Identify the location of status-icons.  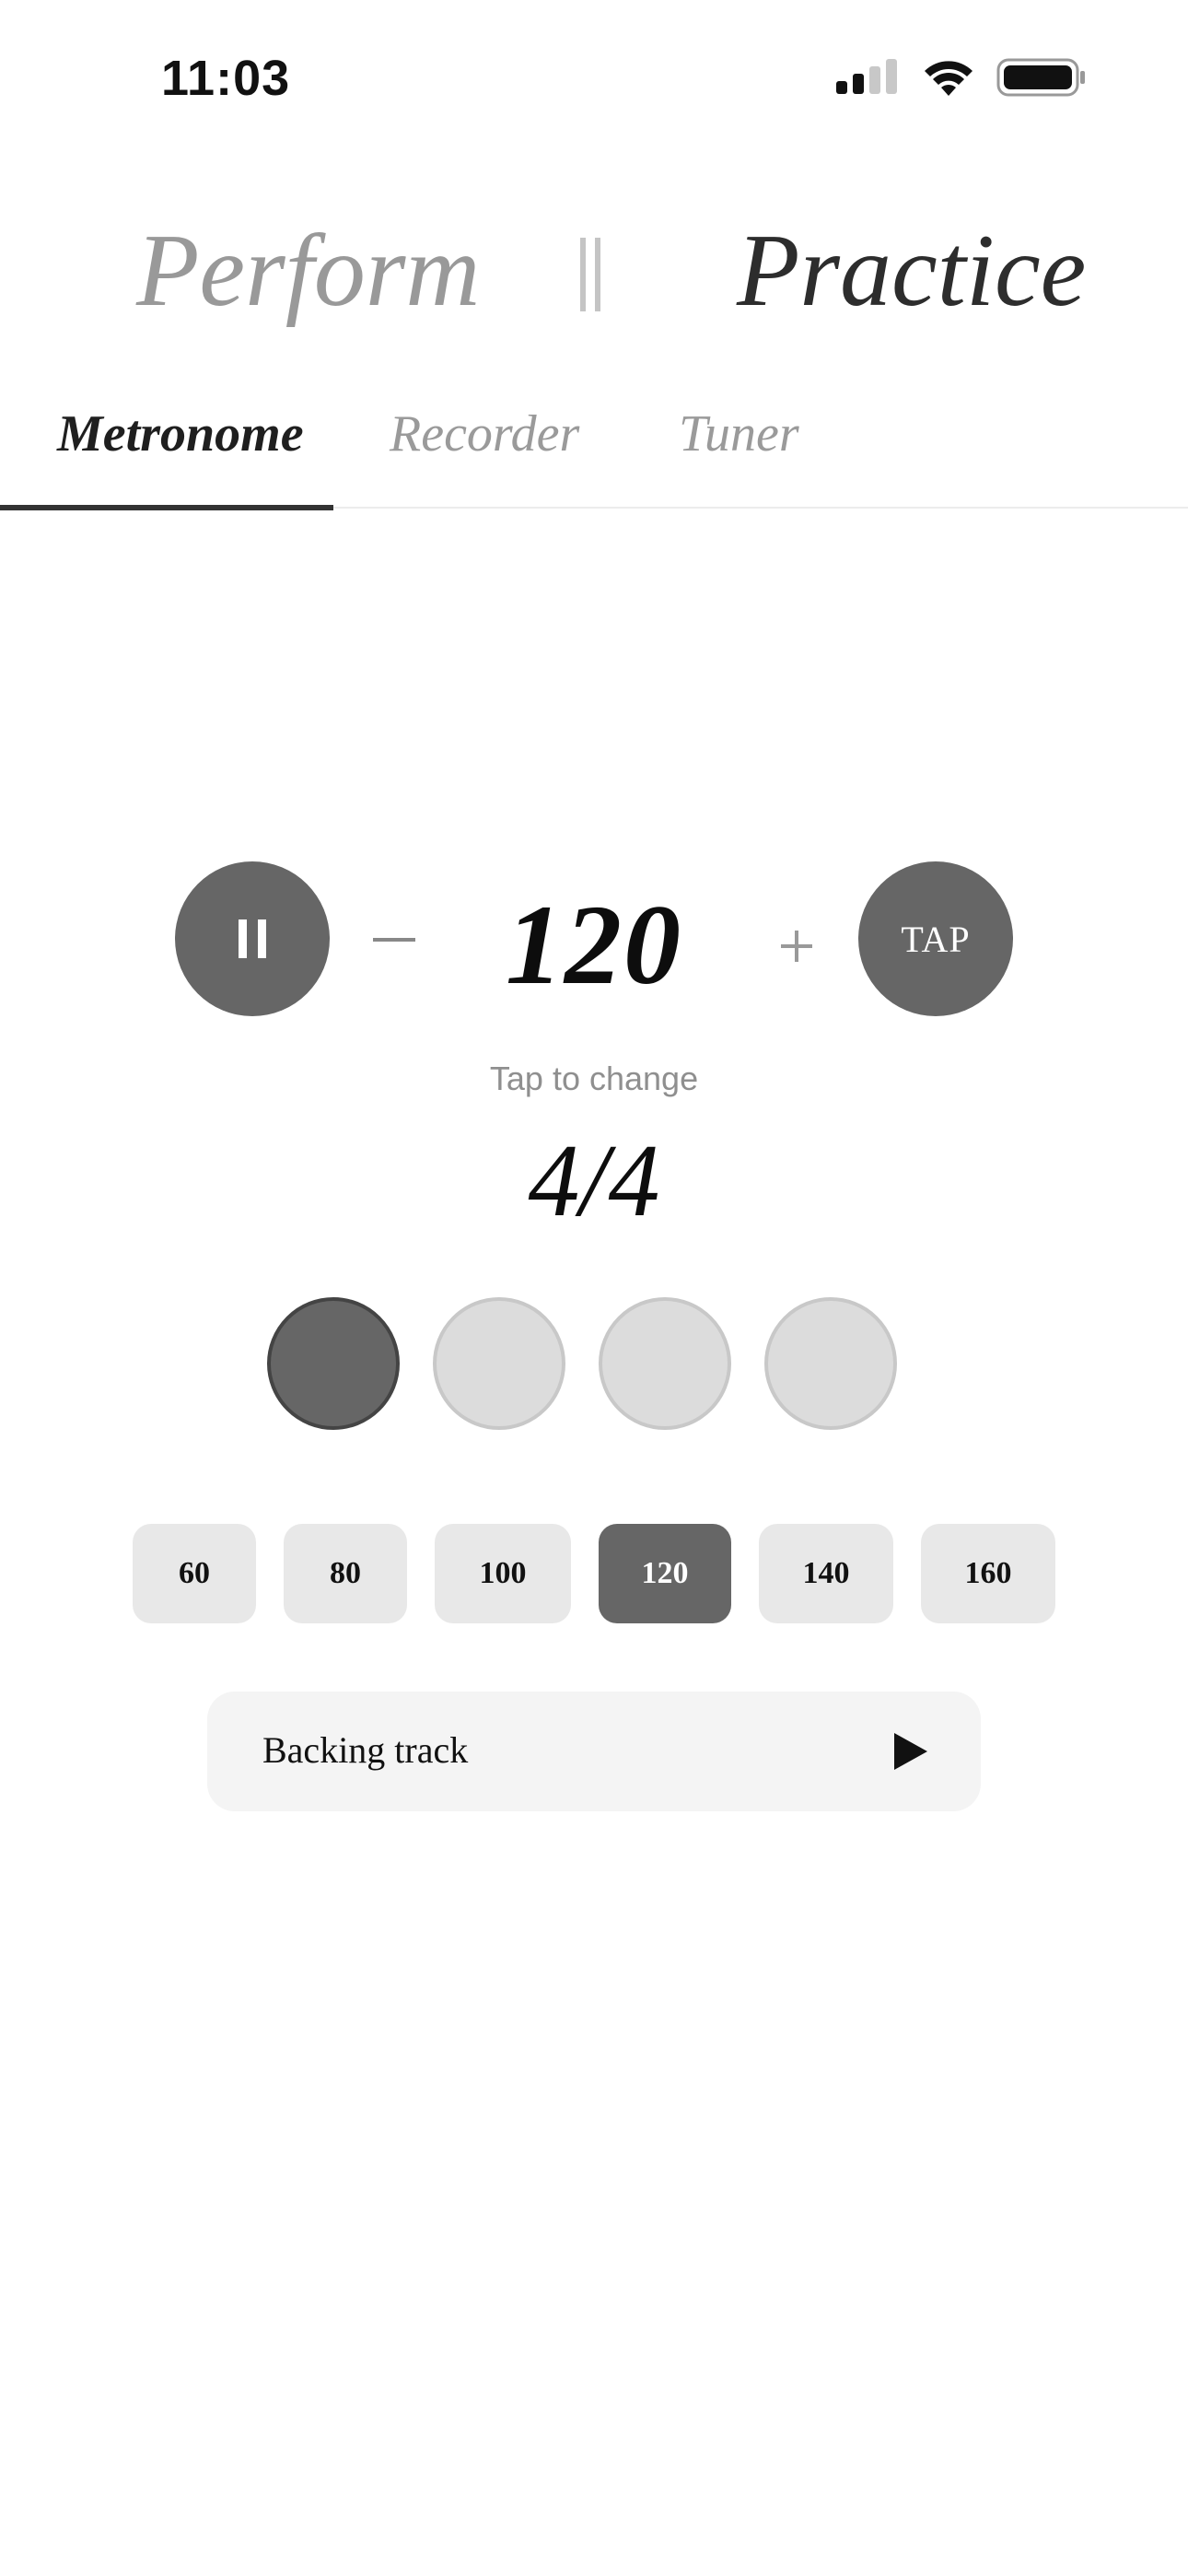
(961, 77).